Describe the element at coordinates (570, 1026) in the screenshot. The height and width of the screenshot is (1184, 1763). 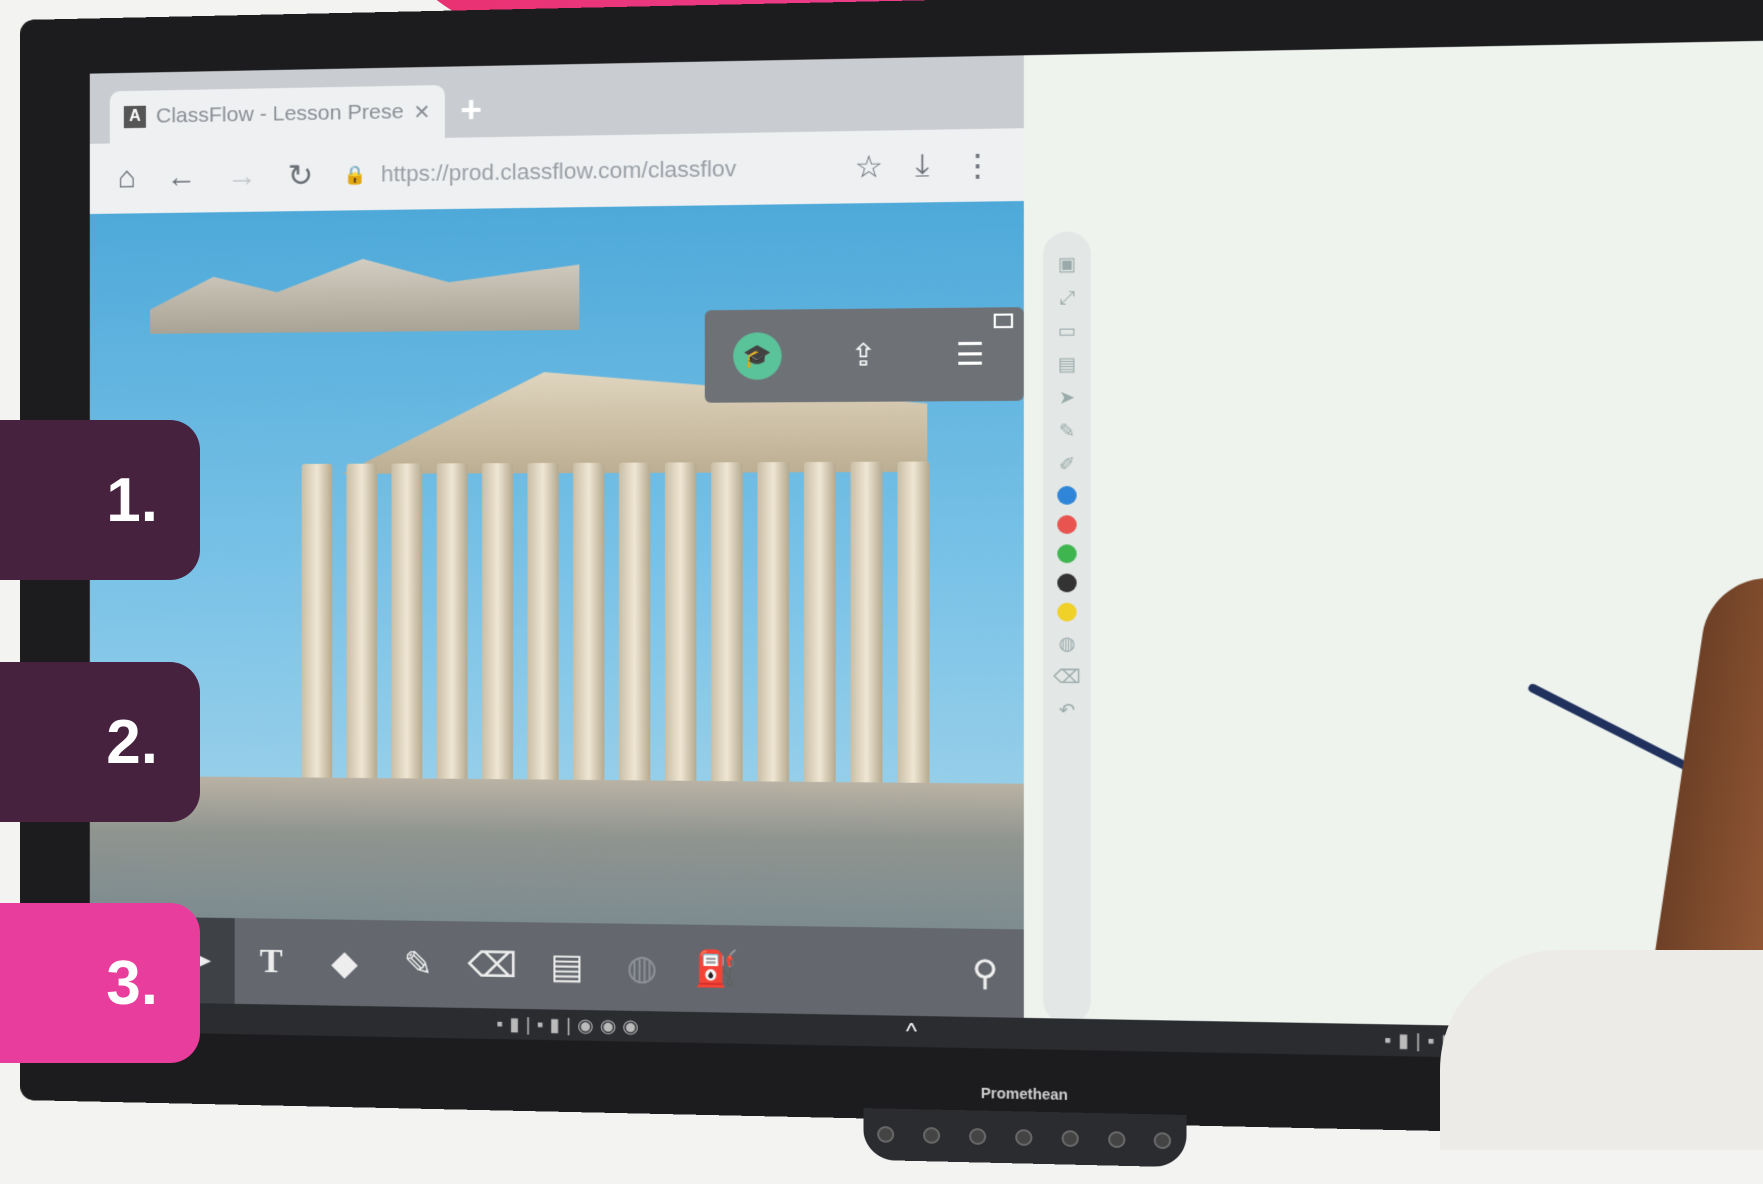
I see `status-icons-left: ▪▮|▪▮|◉◉◉` at that location.